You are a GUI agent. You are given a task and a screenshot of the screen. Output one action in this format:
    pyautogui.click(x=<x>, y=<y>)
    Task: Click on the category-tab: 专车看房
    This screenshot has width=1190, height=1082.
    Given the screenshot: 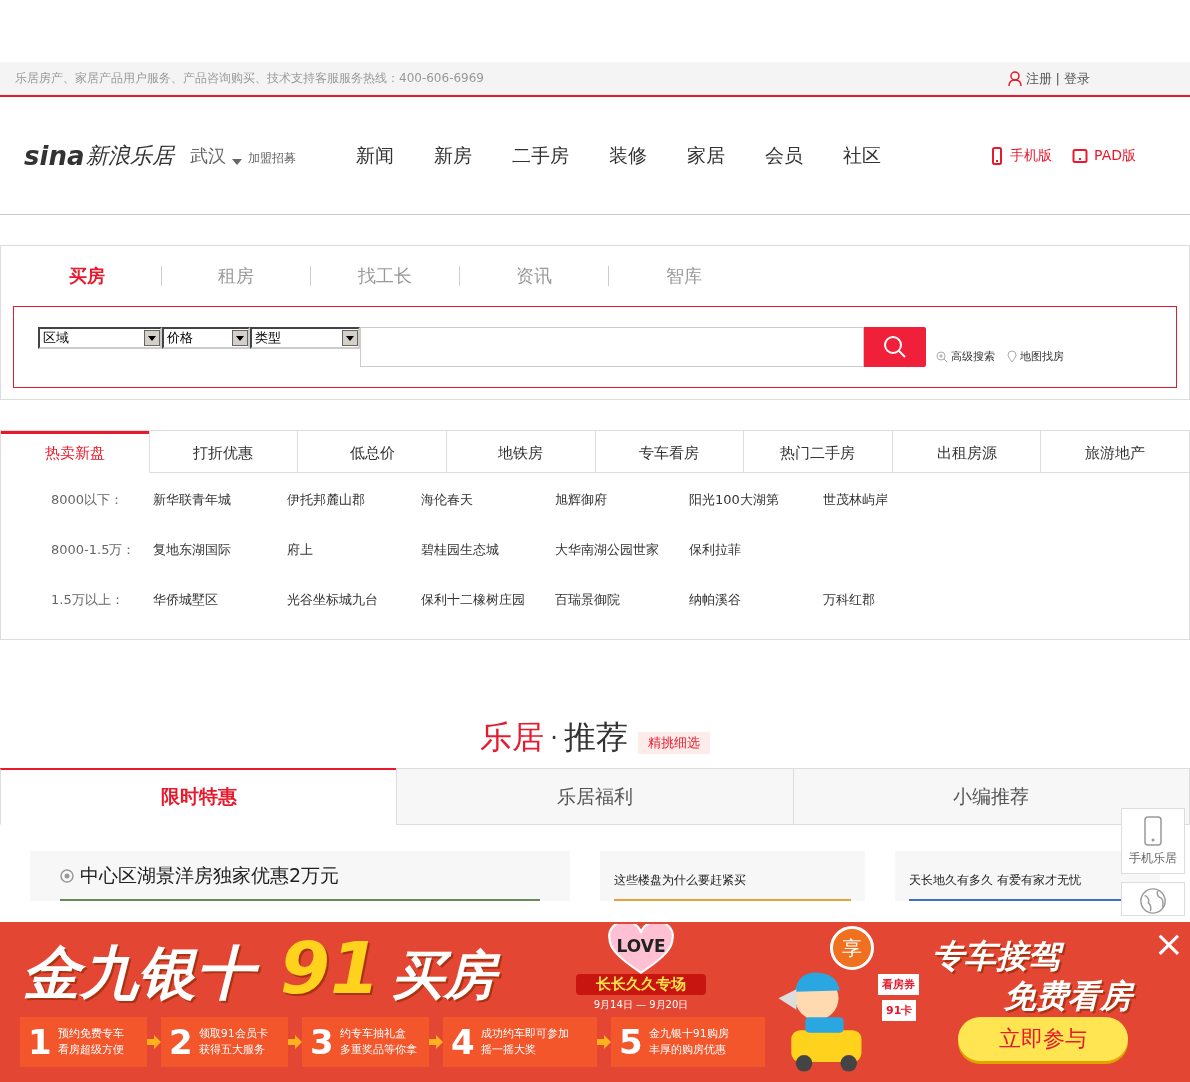 What is the action you would take?
    pyautogui.click(x=669, y=452)
    